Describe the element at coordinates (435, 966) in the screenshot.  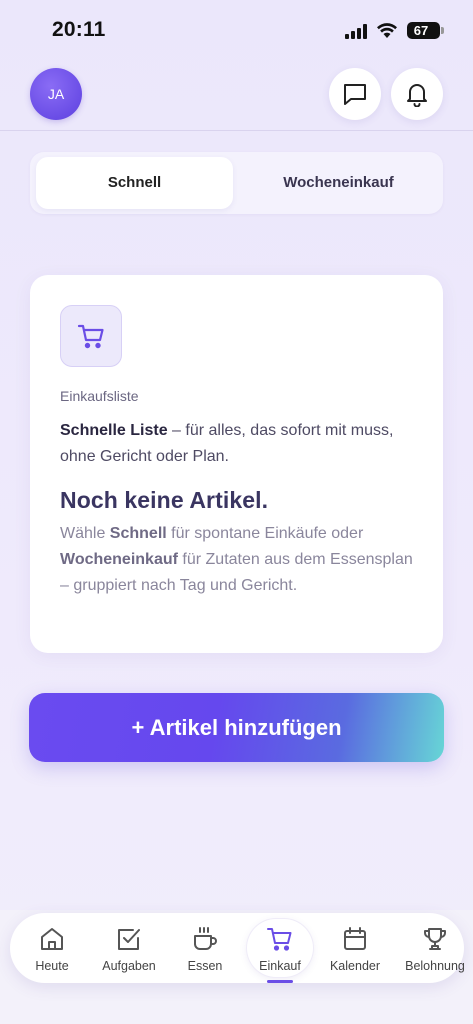
I see `nav-label-belohnung: Belohnung` at that location.